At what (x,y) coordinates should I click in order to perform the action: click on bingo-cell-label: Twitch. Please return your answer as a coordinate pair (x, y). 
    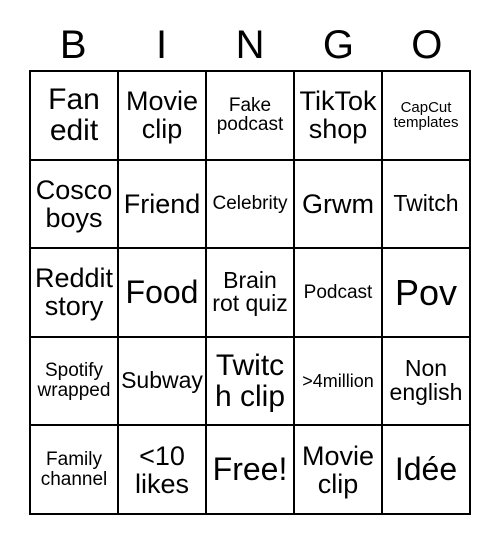
    Looking at the image, I should click on (426, 202).